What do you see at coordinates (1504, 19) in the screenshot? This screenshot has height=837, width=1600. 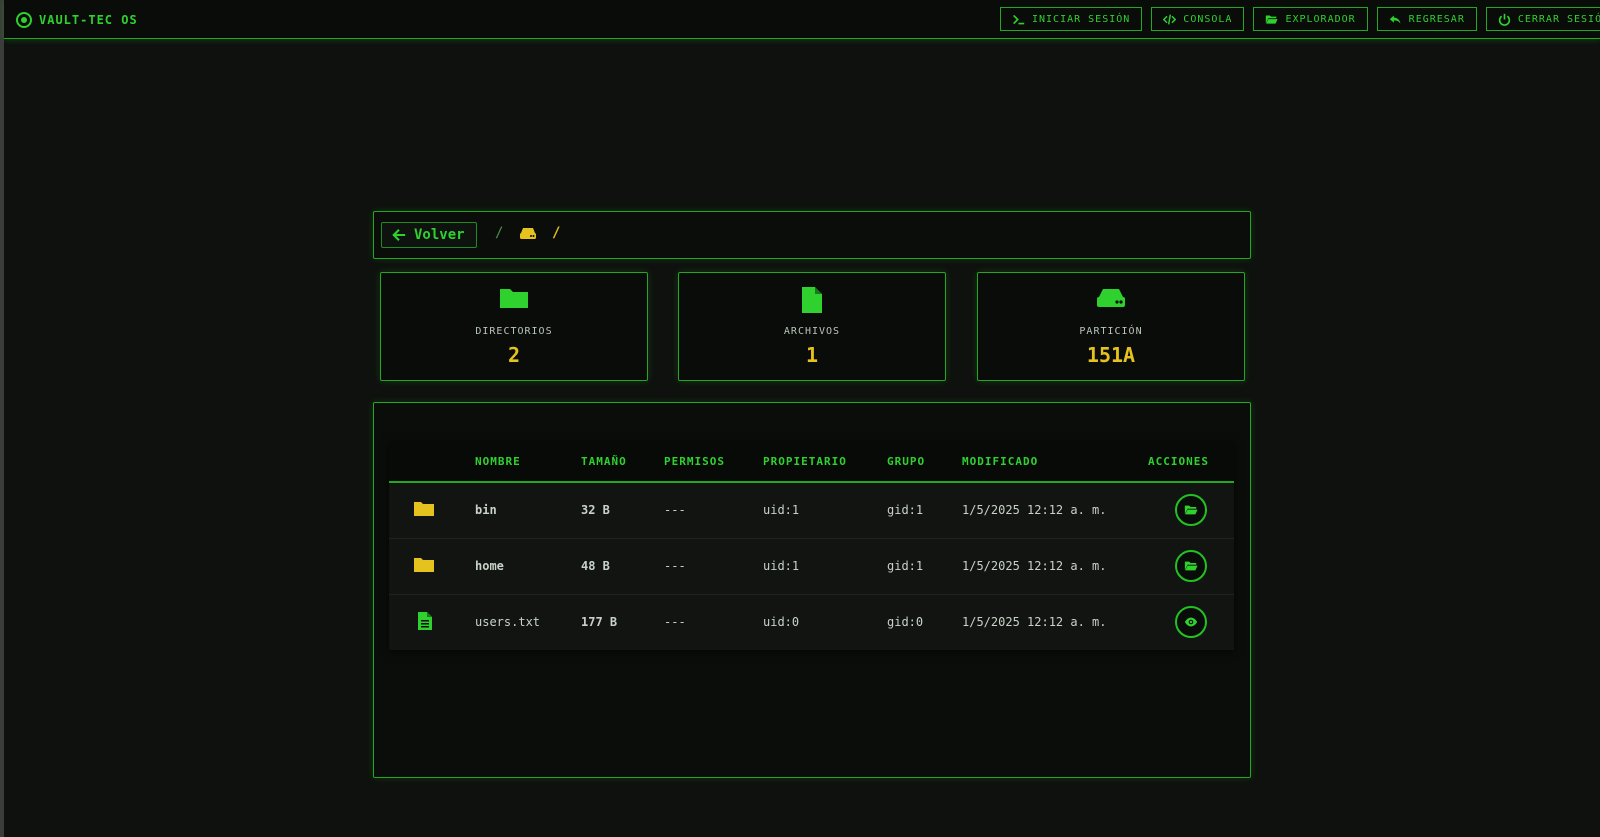 I see `power-icon` at bounding box center [1504, 19].